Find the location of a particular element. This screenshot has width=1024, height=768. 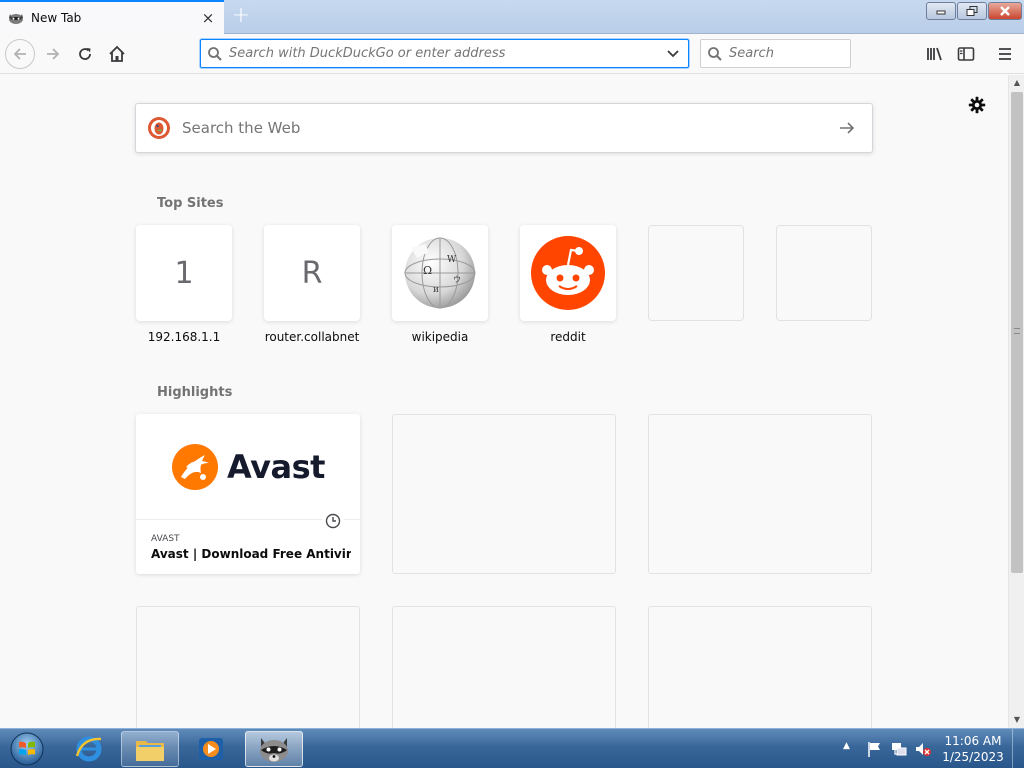

taskbar-internet-explorer is located at coordinates (89, 749).